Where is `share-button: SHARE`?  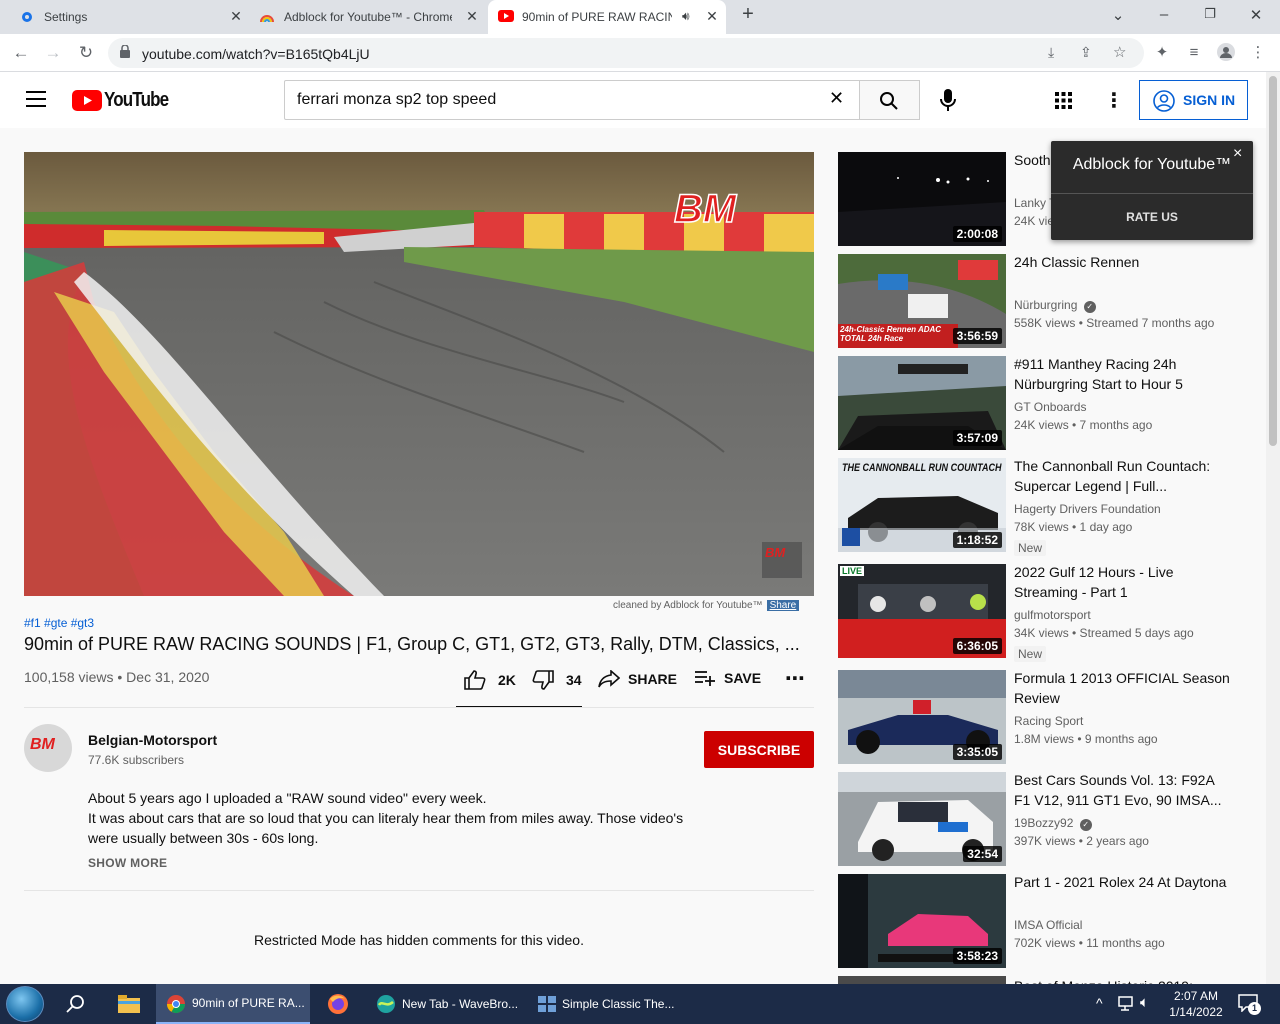 share-button: SHARE is located at coordinates (637, 679).